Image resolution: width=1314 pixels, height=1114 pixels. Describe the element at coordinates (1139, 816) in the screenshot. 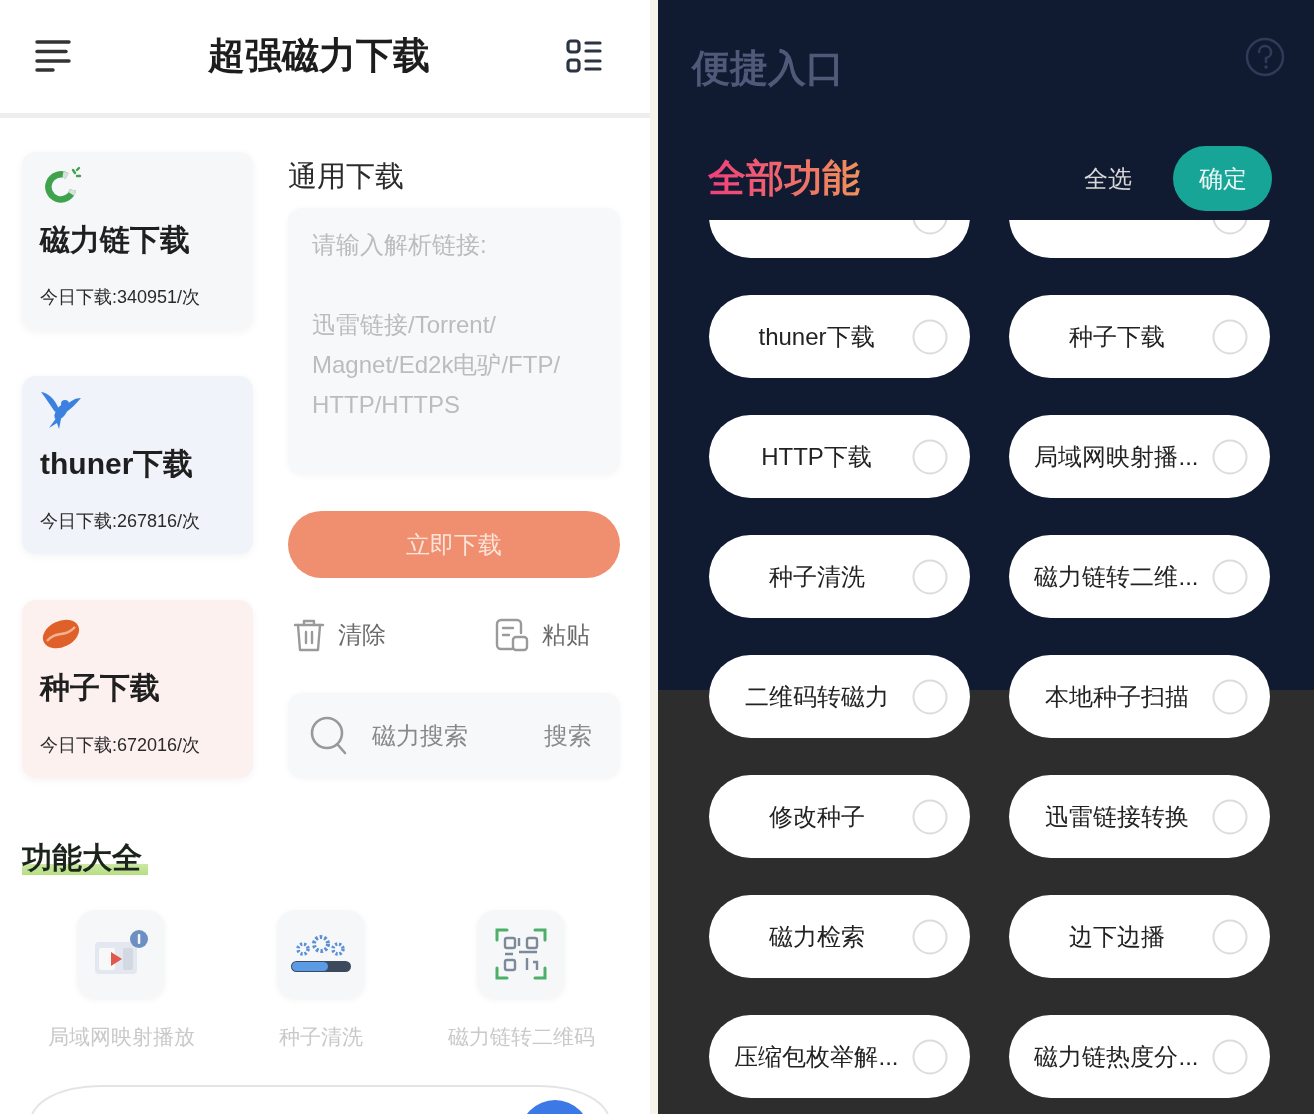

I see `option-pill: 迅雷链接转换` at that location.